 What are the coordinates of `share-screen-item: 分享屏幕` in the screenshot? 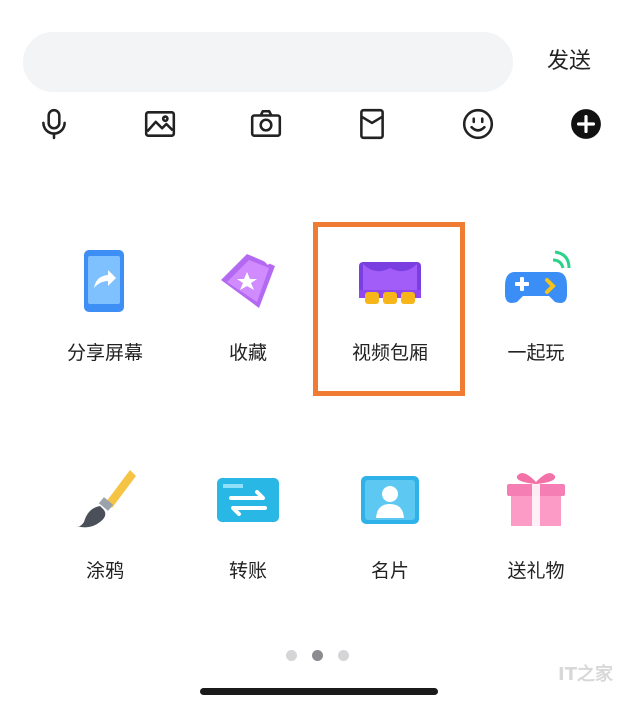 It's located at (105, 305).